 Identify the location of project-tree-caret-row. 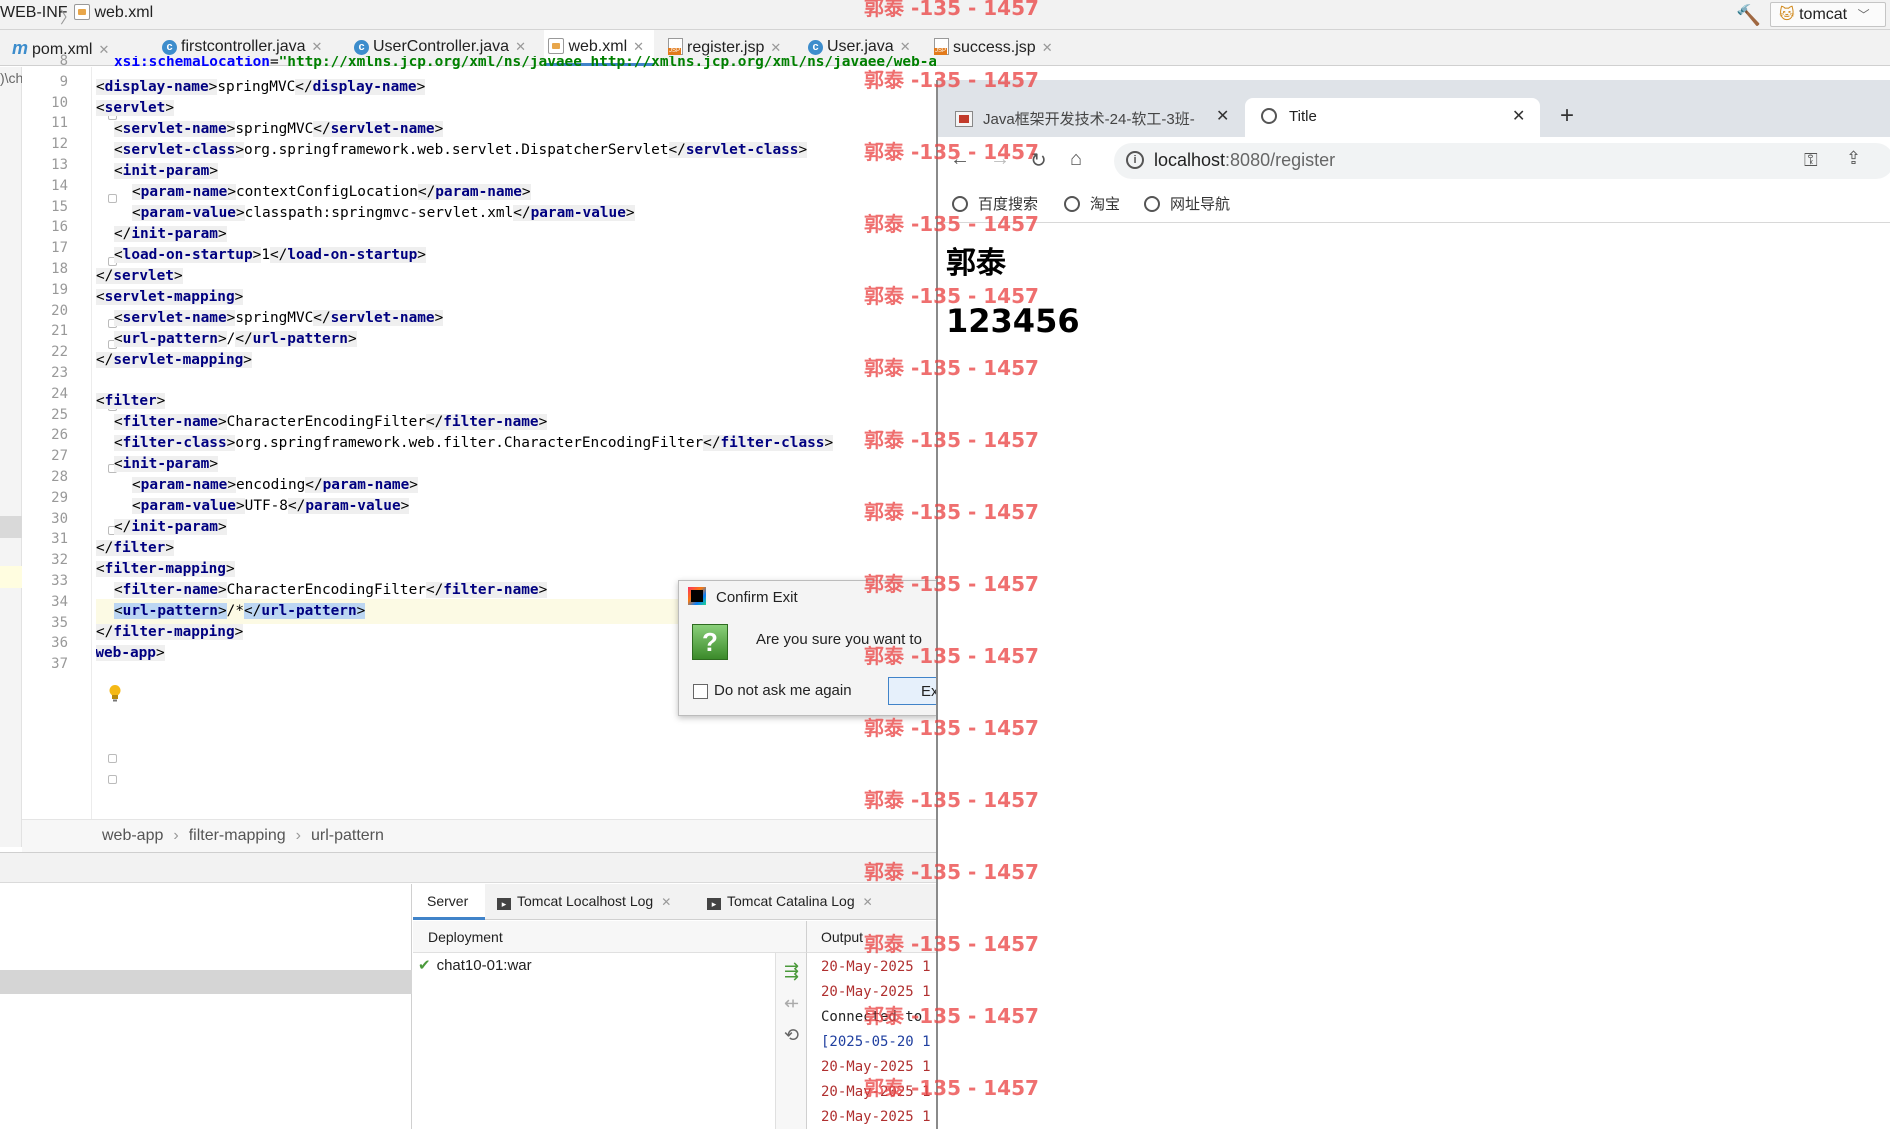
(11, 577).